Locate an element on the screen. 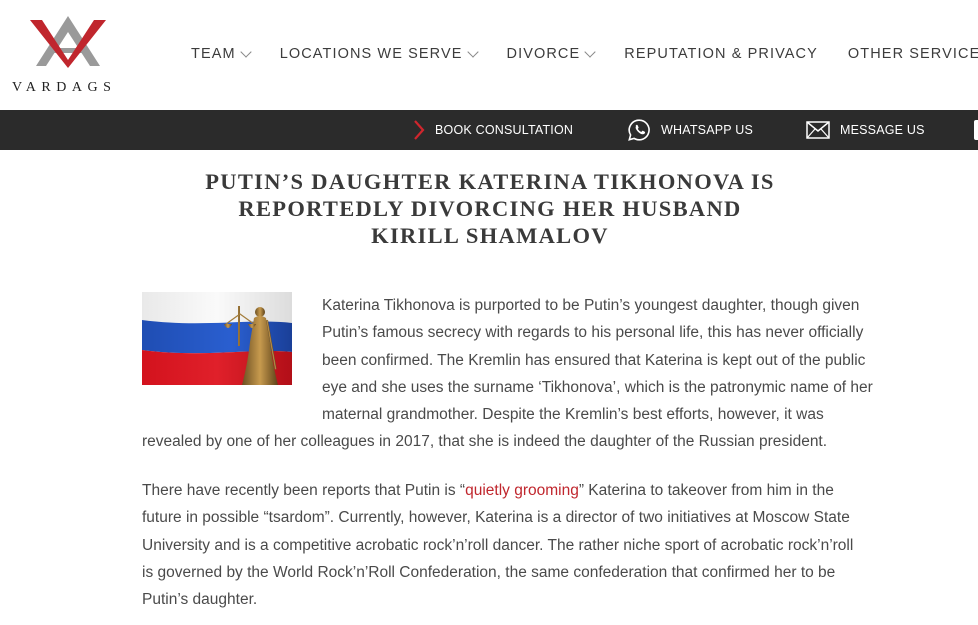 The height and width of the screenshot is (625, 978). whatsapp-button: WHATSAPP US is located at coordinates (690, 130).